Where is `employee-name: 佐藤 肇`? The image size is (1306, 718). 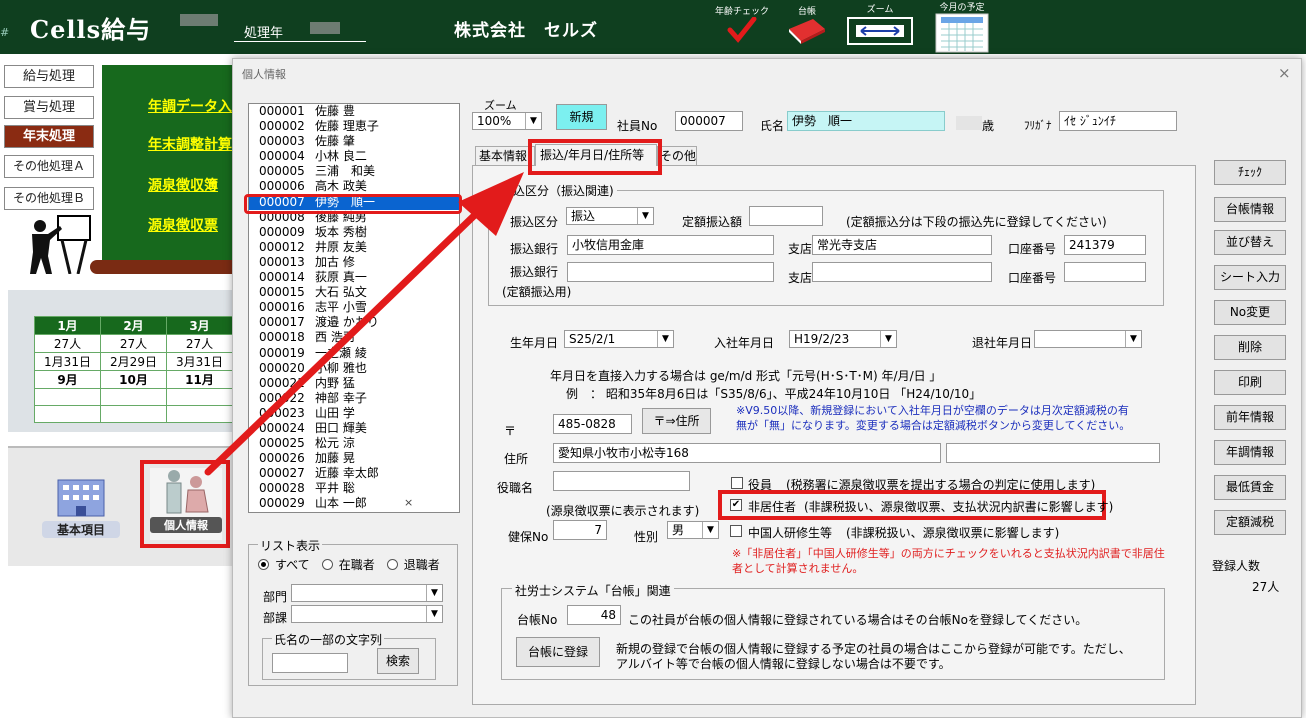 employee-name: 佐藤 肇 is located at coordinates (335, 141).